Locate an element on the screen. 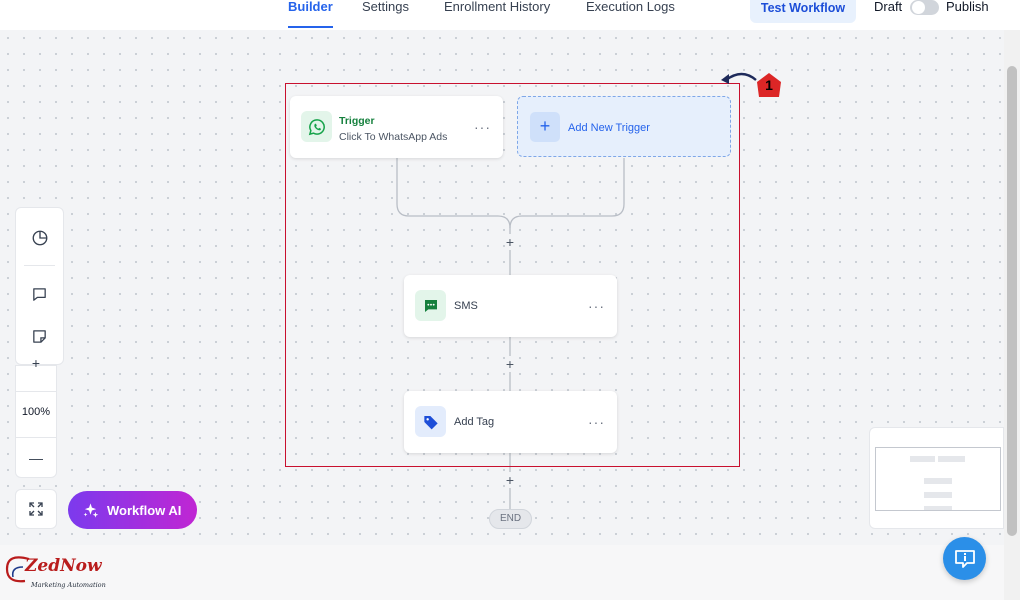 The height and width of the screenshot is (610, 1024). zoom-in-button: + is located at coordinates (36, 366).